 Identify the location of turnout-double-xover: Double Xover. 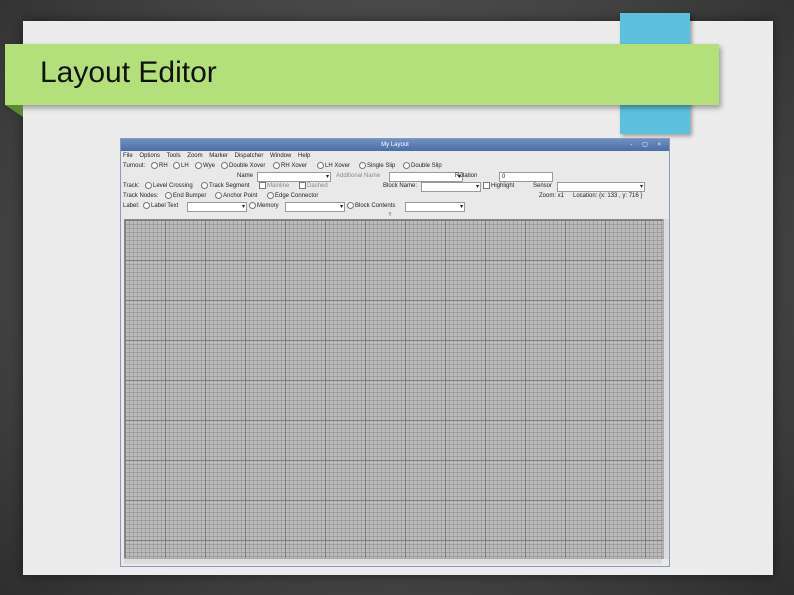
(243, 166).